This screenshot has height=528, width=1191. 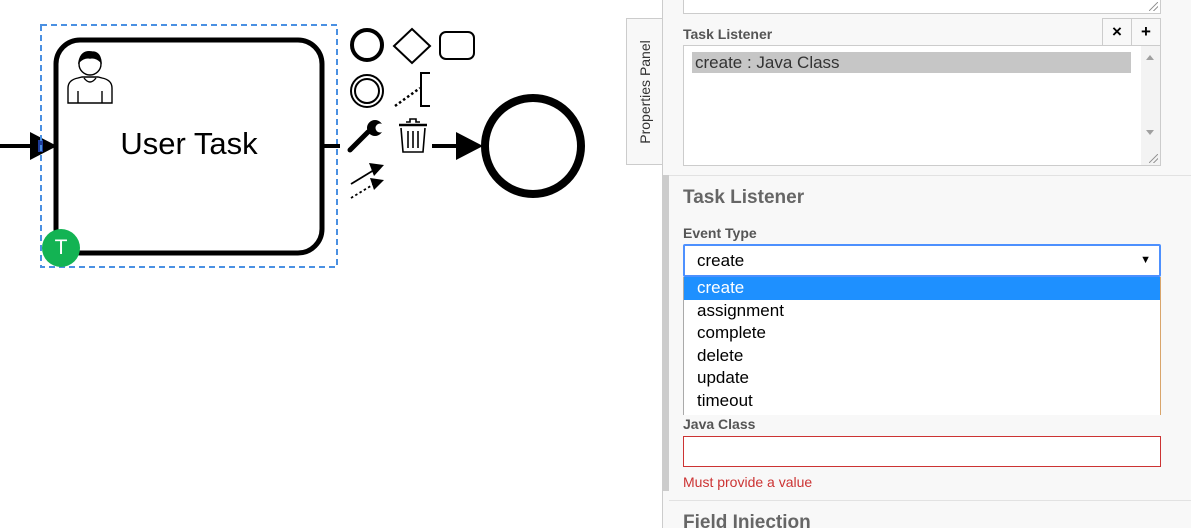 I want to click on java-class-error: Must provide a value, so click(x=748, y=482).